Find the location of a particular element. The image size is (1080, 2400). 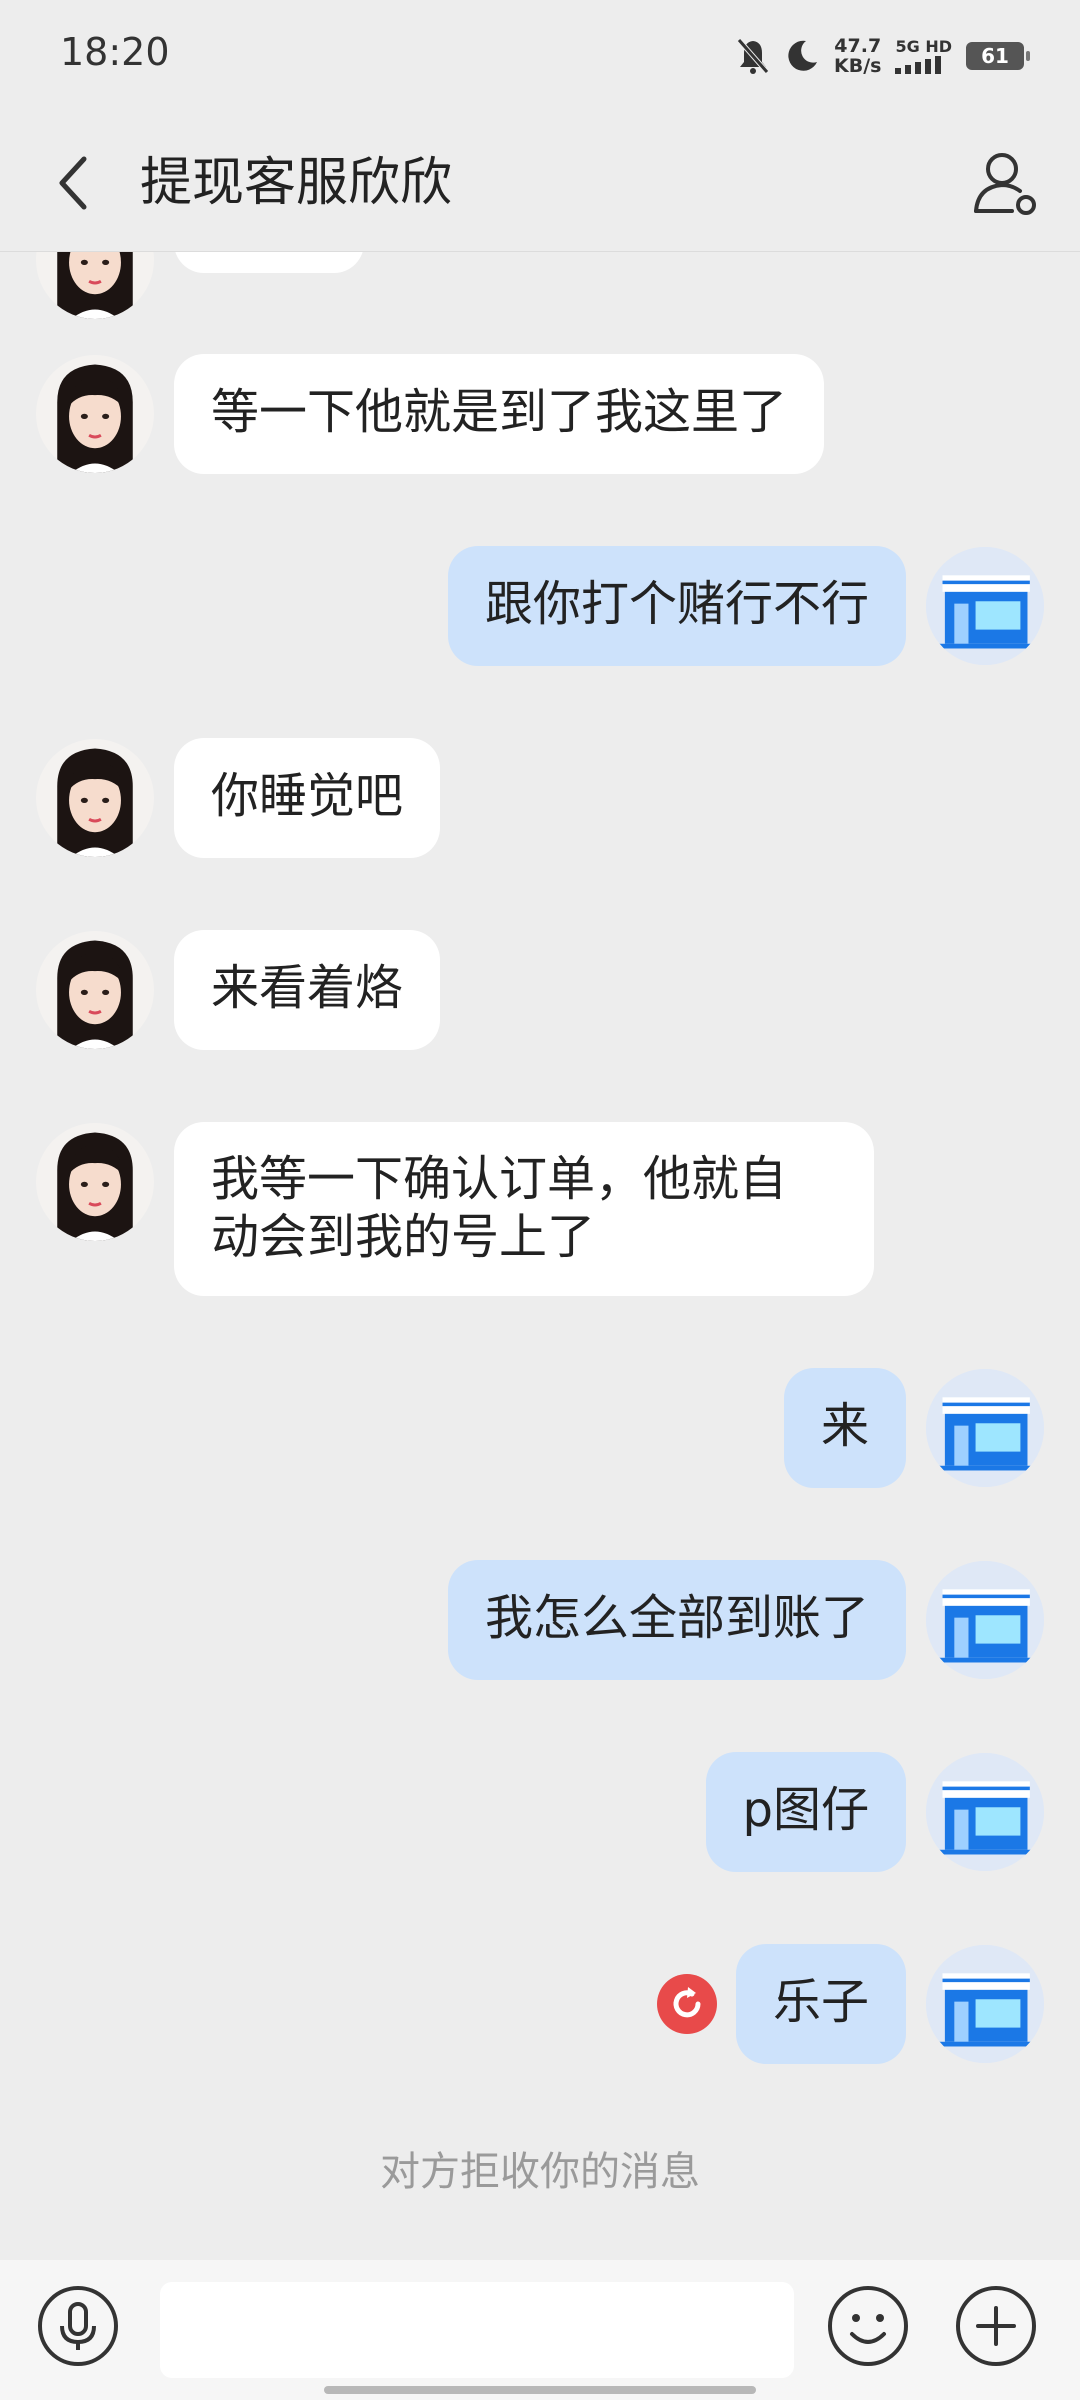

network-type-label: 5G HD is located at coordinates (923, 46).